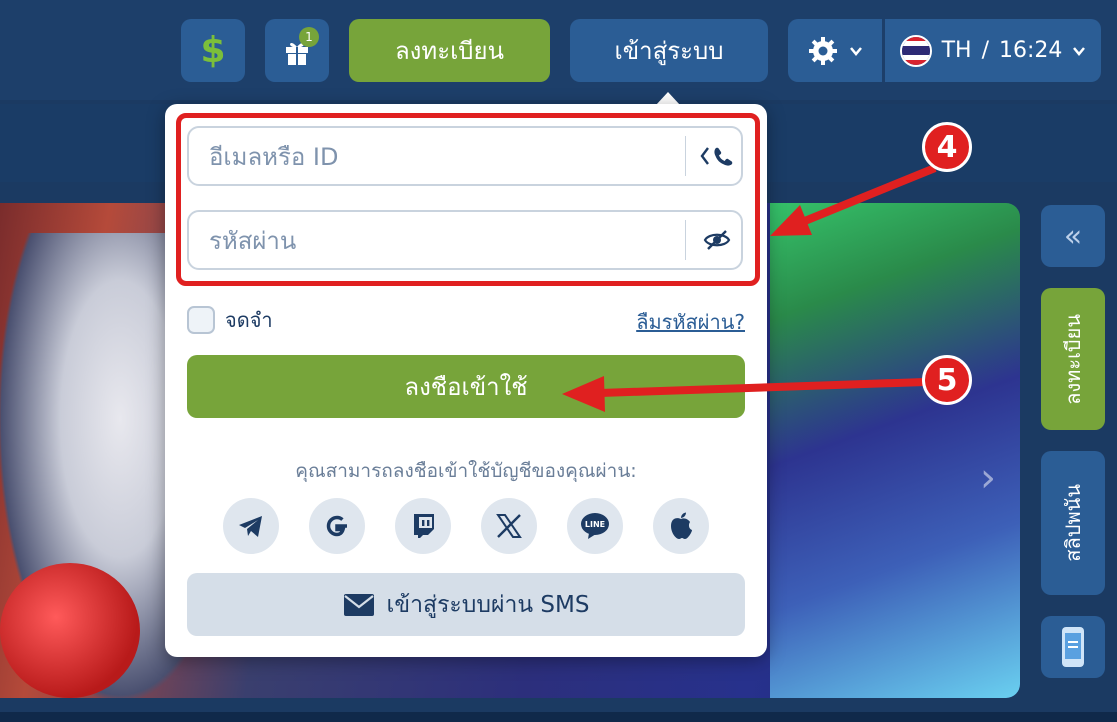  What do you see at coordinates (488, 604) in the screenshot?
I see `sms-login-label: เข้าสู่ระบบผ่าน SMS` at bounding box center [488, 604].